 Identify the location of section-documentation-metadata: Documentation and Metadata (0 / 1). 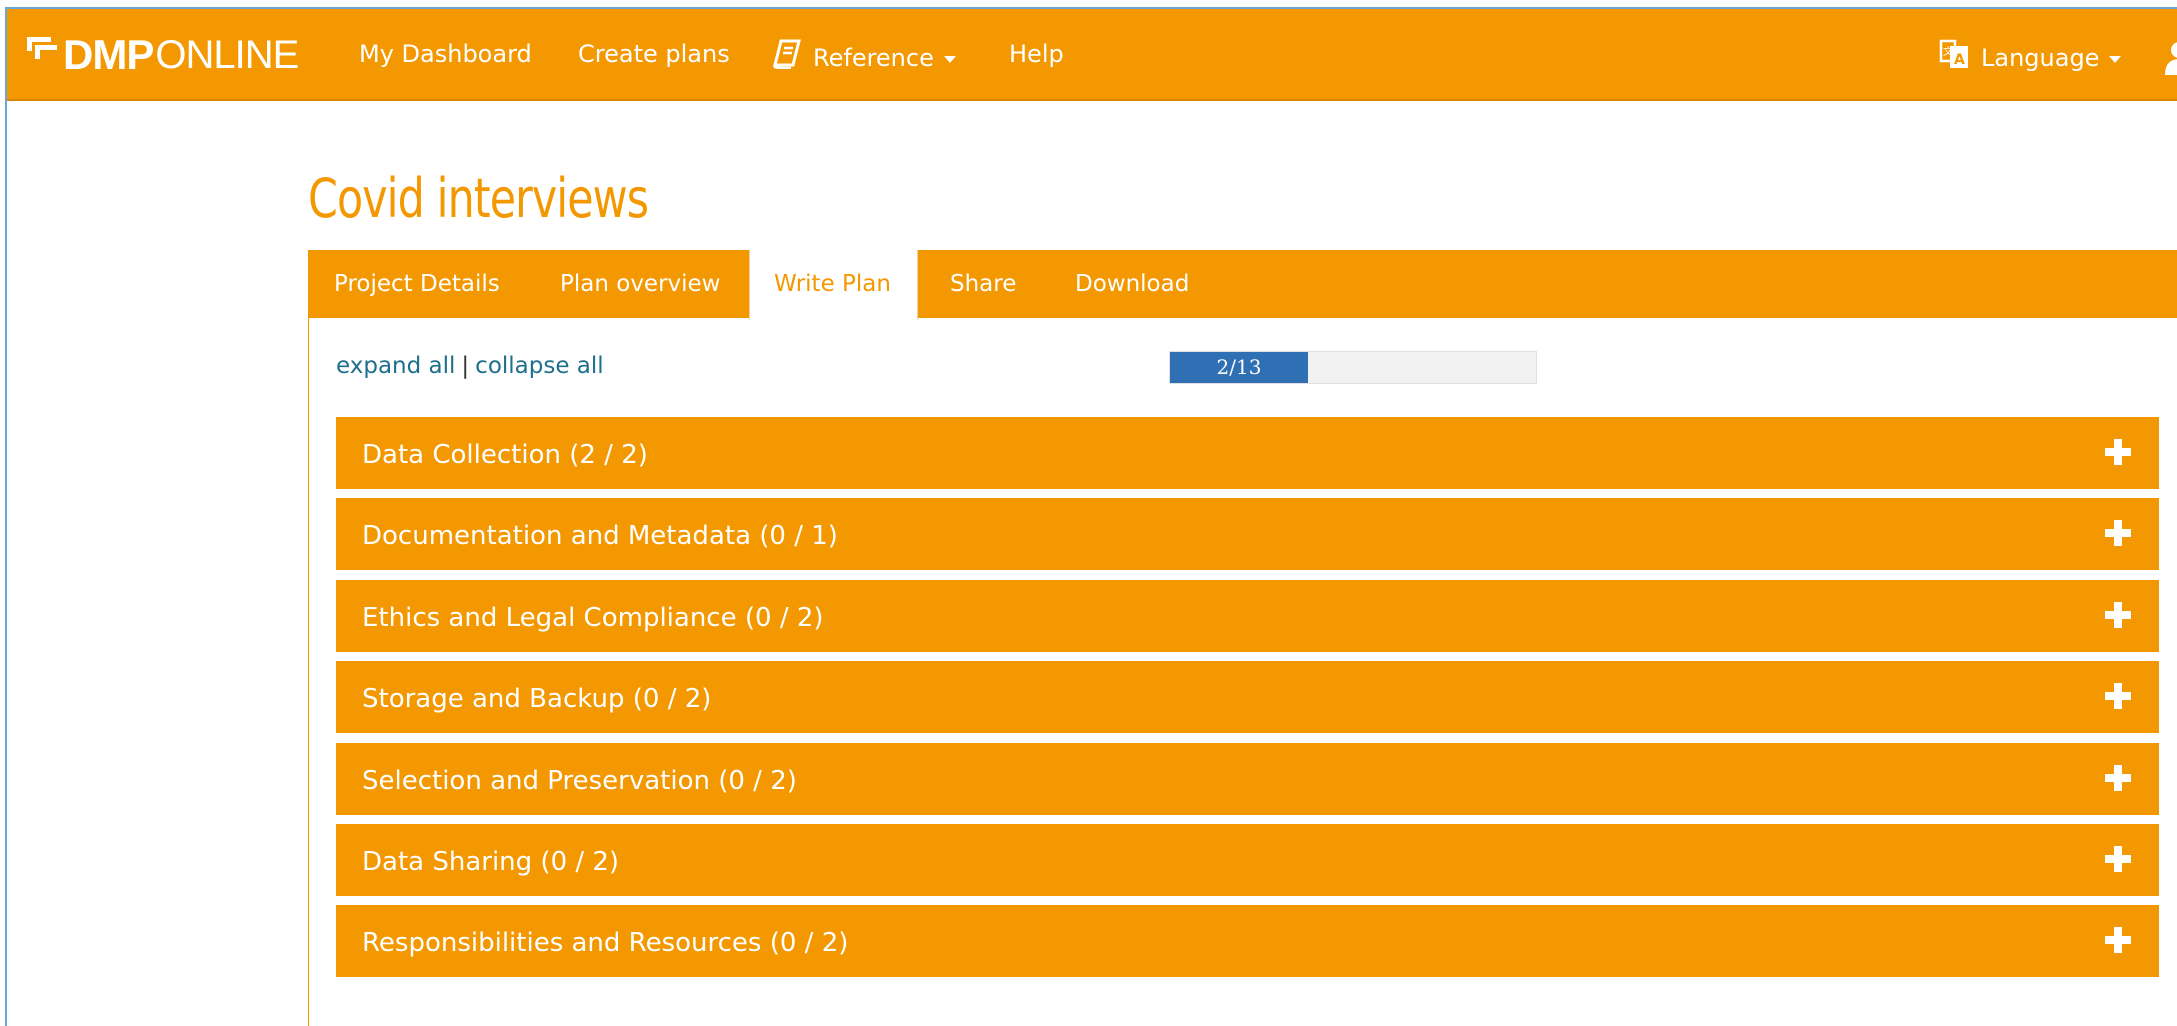
(1247, 534).